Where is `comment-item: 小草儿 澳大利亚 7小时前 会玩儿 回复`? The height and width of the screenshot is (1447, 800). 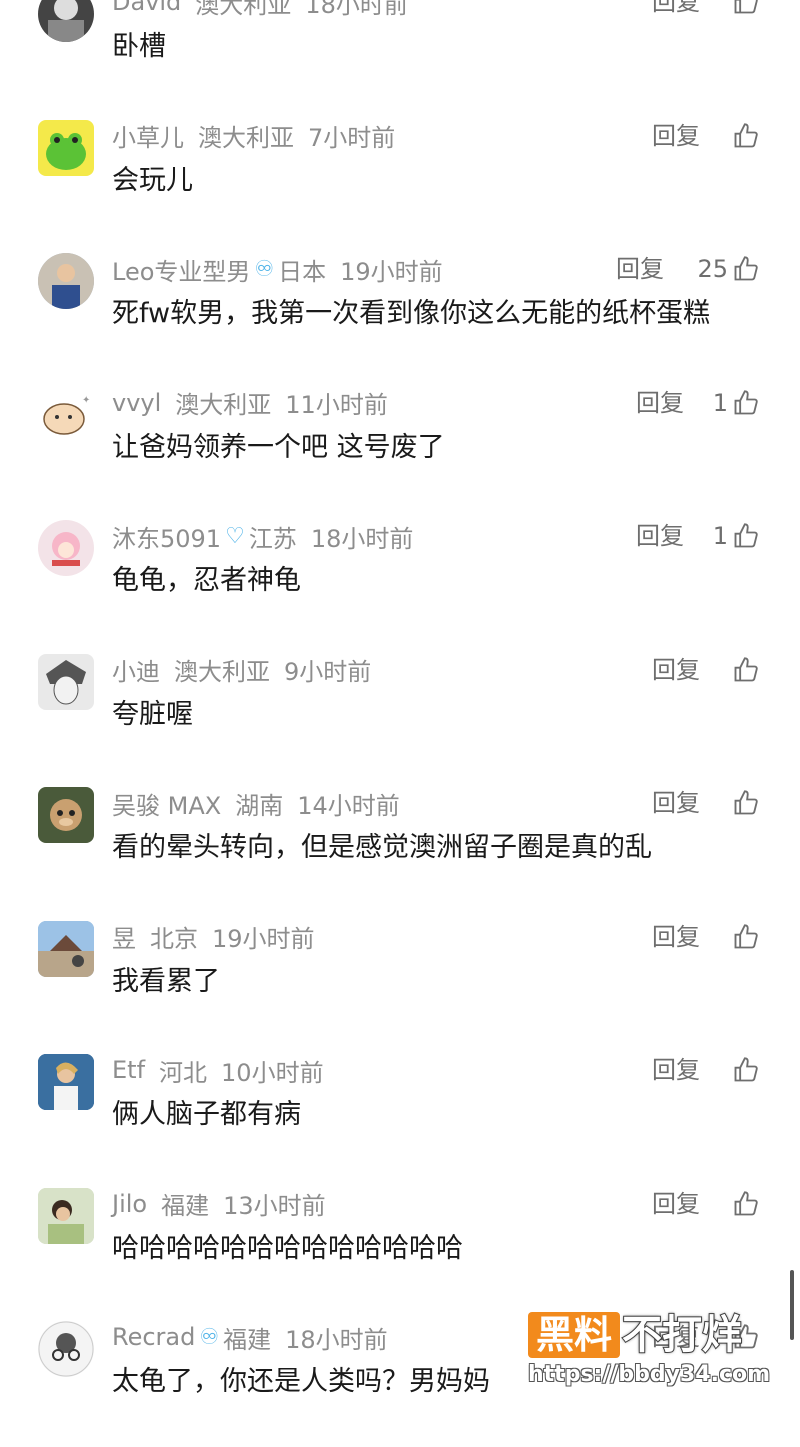
comment-item: 小草儿 澳大利亚 7小时前 会玩儿 回复 is located at coordinates (400, 179).